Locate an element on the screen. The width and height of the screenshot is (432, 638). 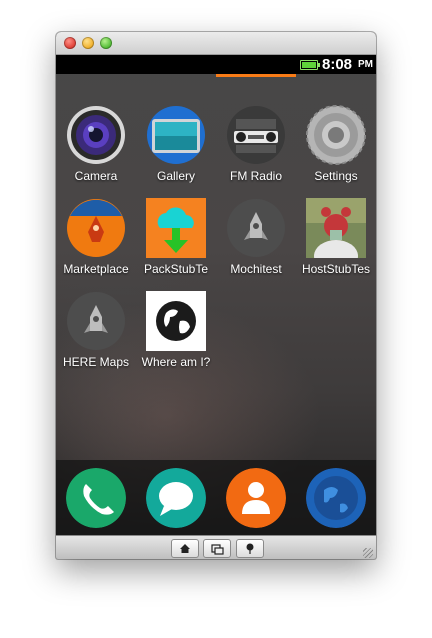
status-bar: 8:08 PM is located at coordinates (216, 64).